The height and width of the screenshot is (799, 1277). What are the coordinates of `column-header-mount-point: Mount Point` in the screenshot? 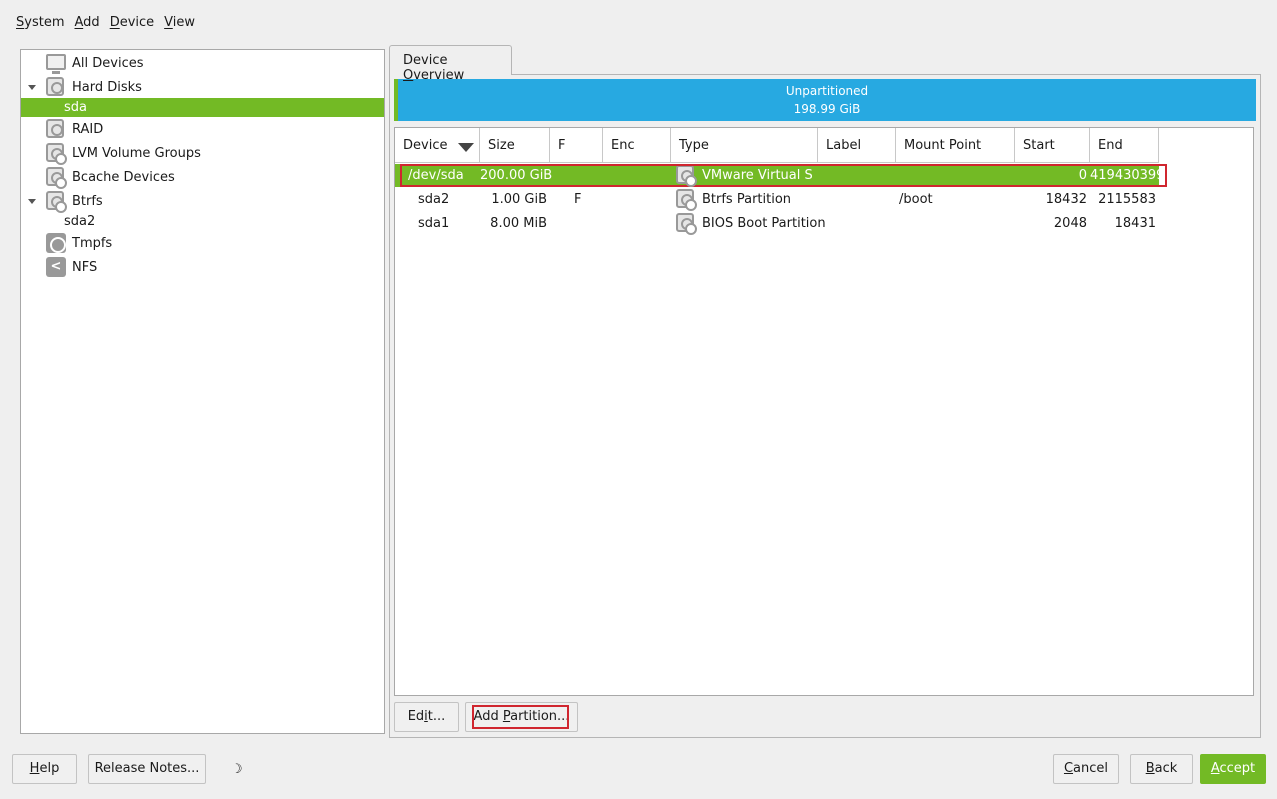 It's located at (955, 145).